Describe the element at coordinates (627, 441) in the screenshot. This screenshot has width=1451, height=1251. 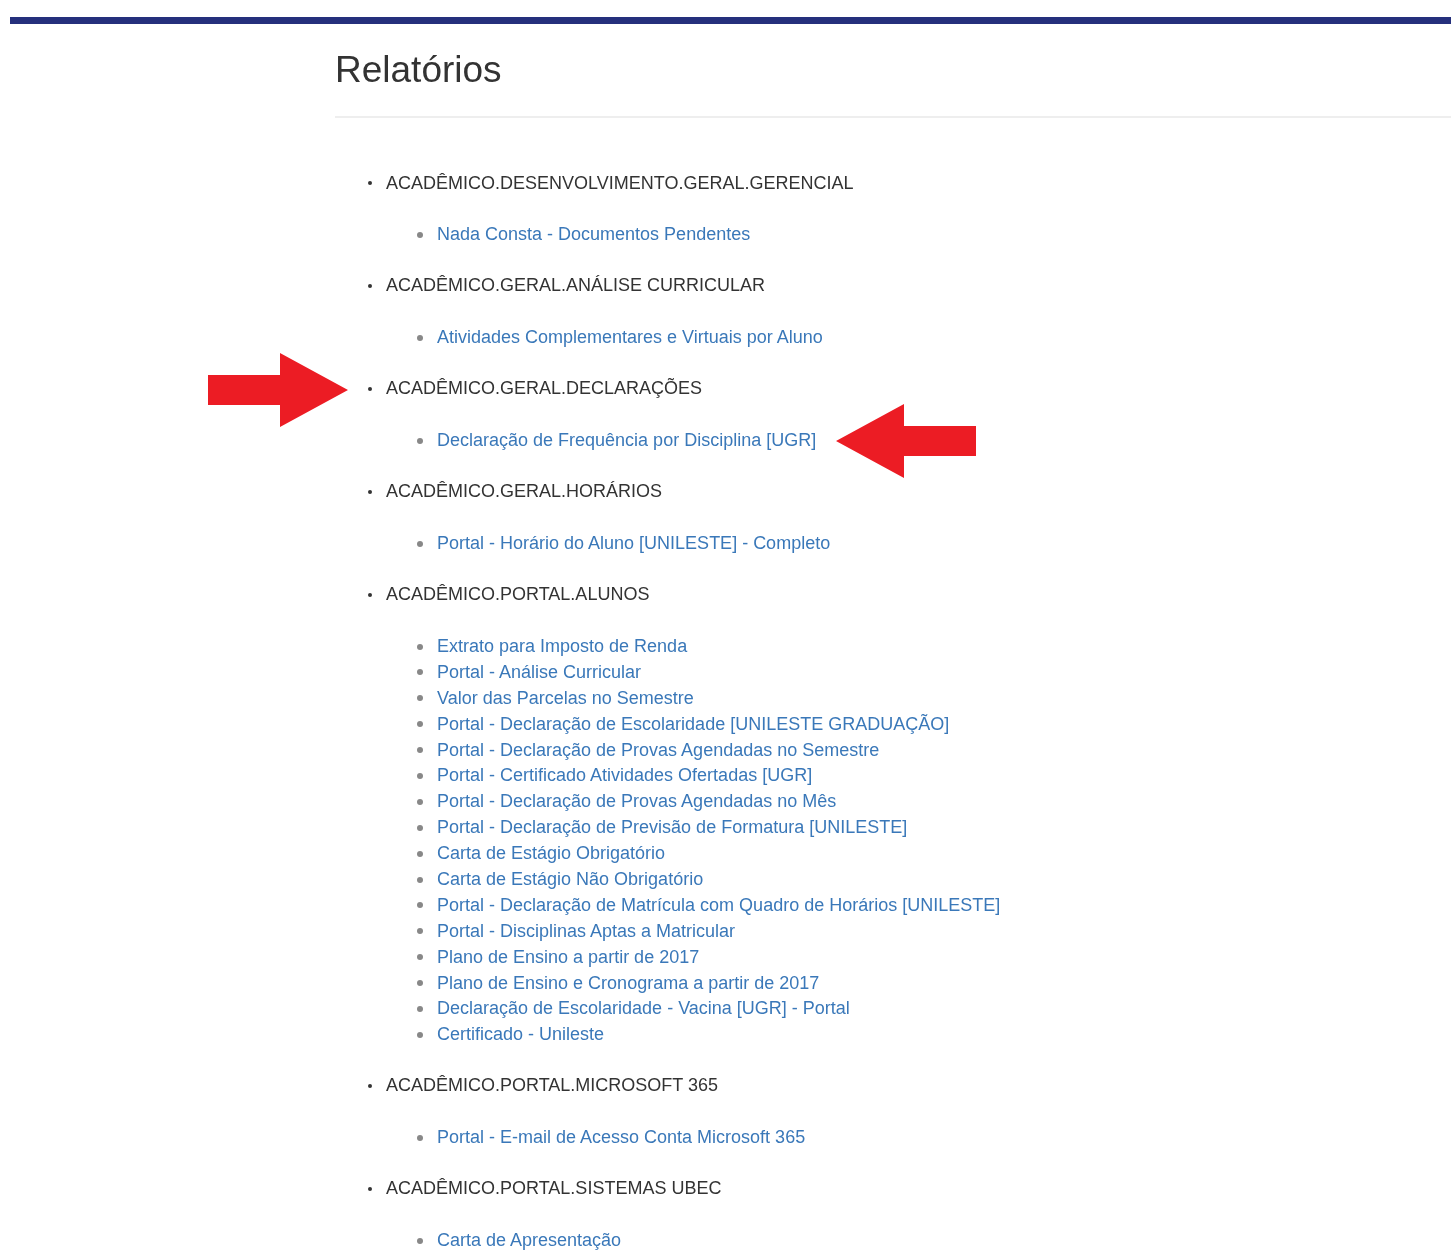
I see `report-link: Declaração de Frequência por Disciplina [UGR]` at that location.